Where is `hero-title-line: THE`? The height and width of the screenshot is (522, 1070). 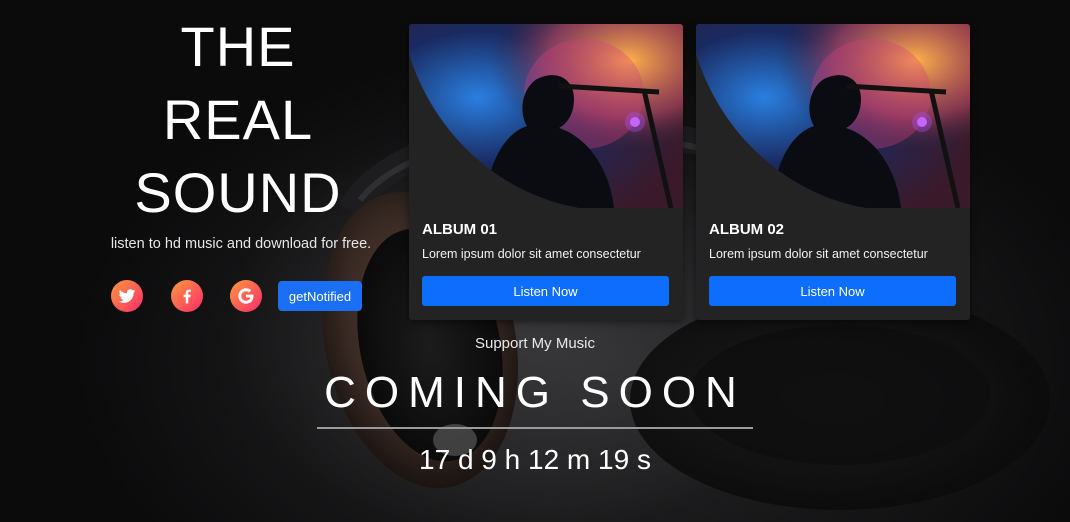
hero-title-line: THE is located at coordinates (238, 46).